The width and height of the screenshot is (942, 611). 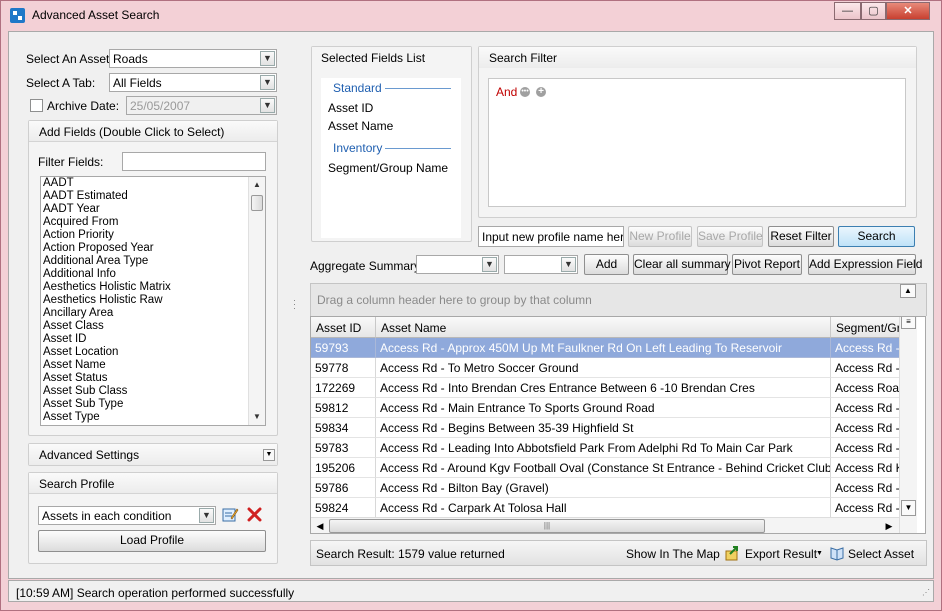 I want to click on aggregate-function-combo: ▼, so click(x=541, y=264).